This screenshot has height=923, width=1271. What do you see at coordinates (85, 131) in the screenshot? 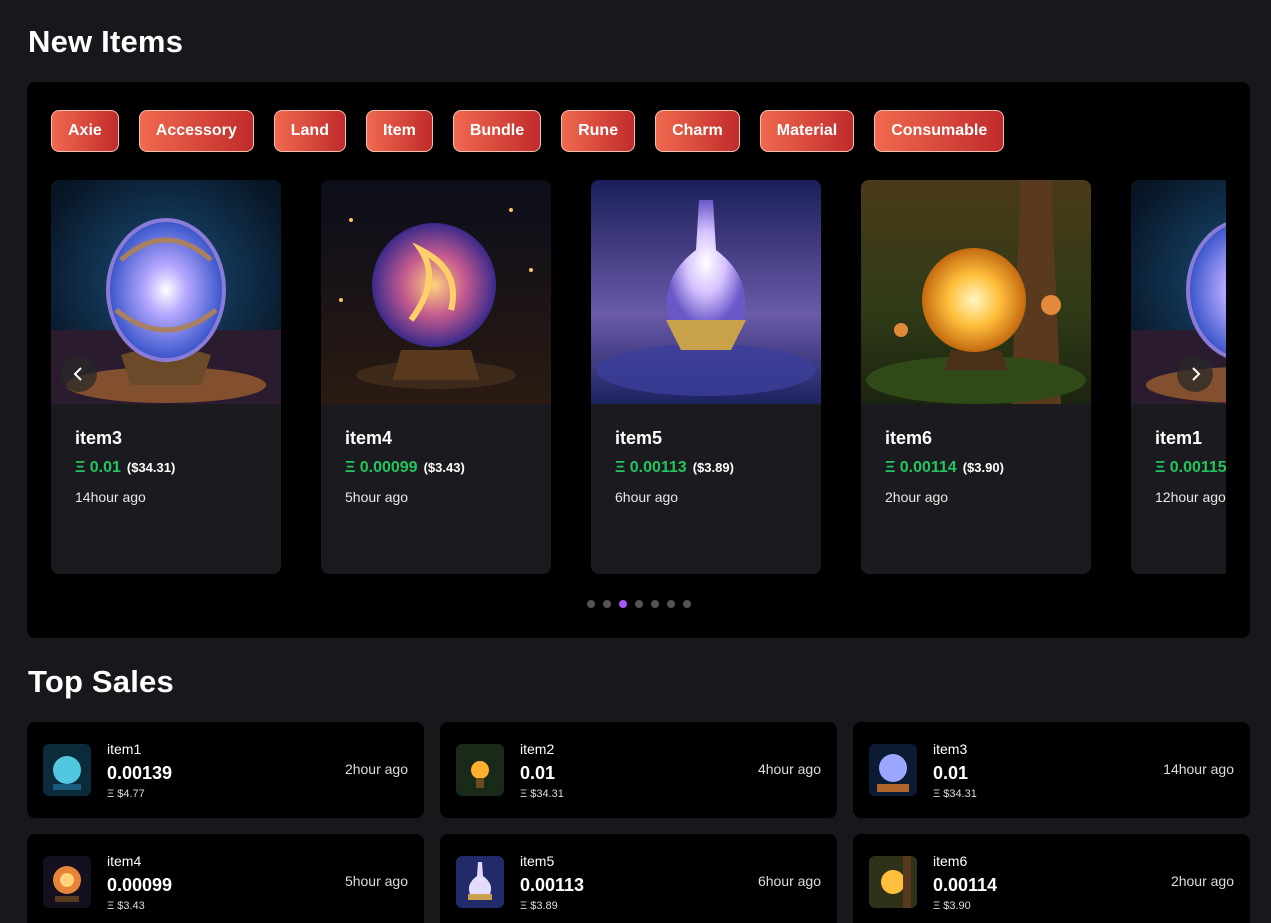
I see `category-tag-axie: Axie` at bounding box center [85, 131].